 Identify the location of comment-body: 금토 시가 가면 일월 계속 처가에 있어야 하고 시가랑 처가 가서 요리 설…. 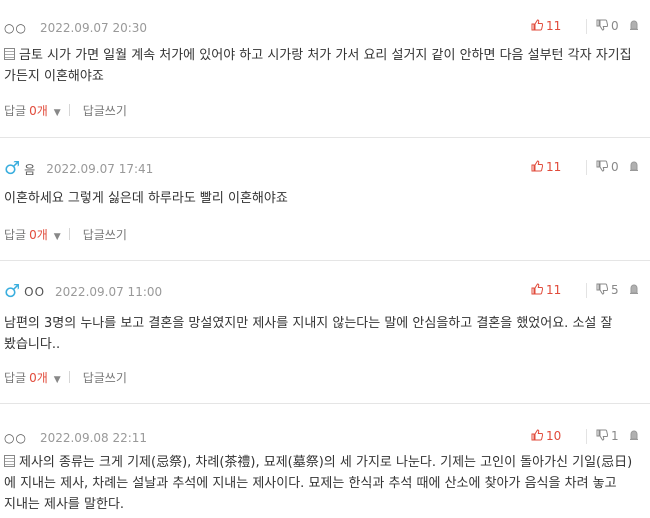
(321, 66).